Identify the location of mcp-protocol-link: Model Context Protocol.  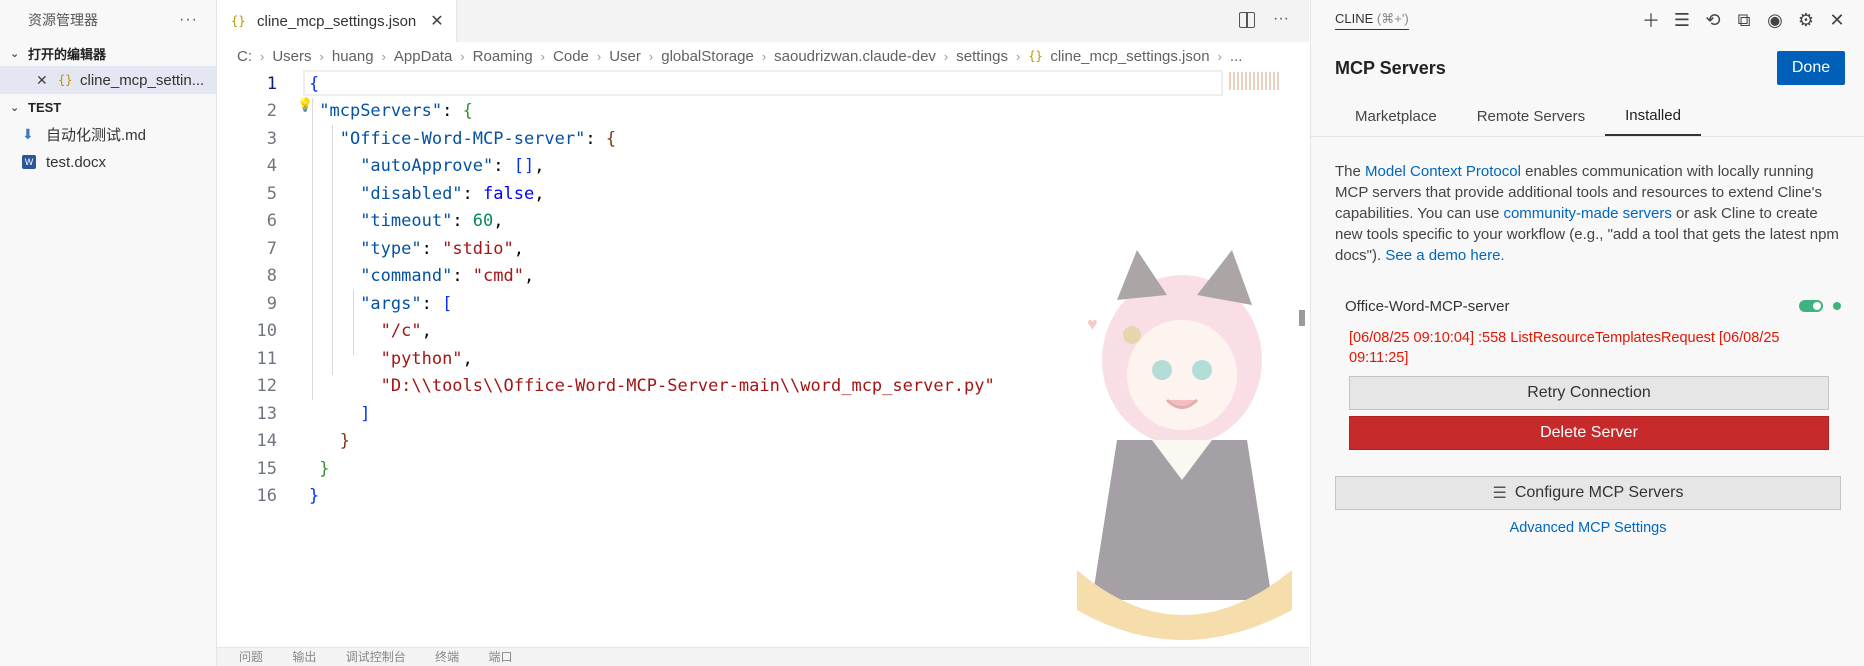
(1443, 171).